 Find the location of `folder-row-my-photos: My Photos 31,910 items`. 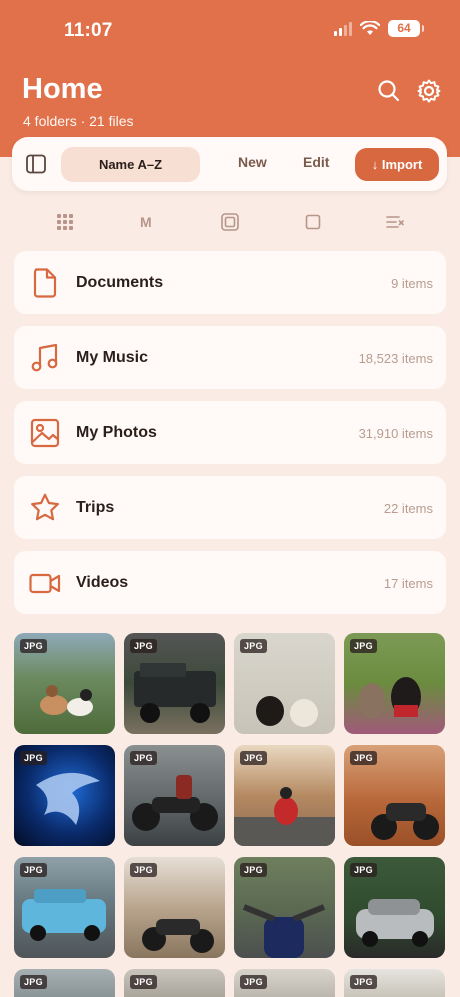

folder-row-my-photos: My Photos 31,910 items is located at coordinates (230, 432).